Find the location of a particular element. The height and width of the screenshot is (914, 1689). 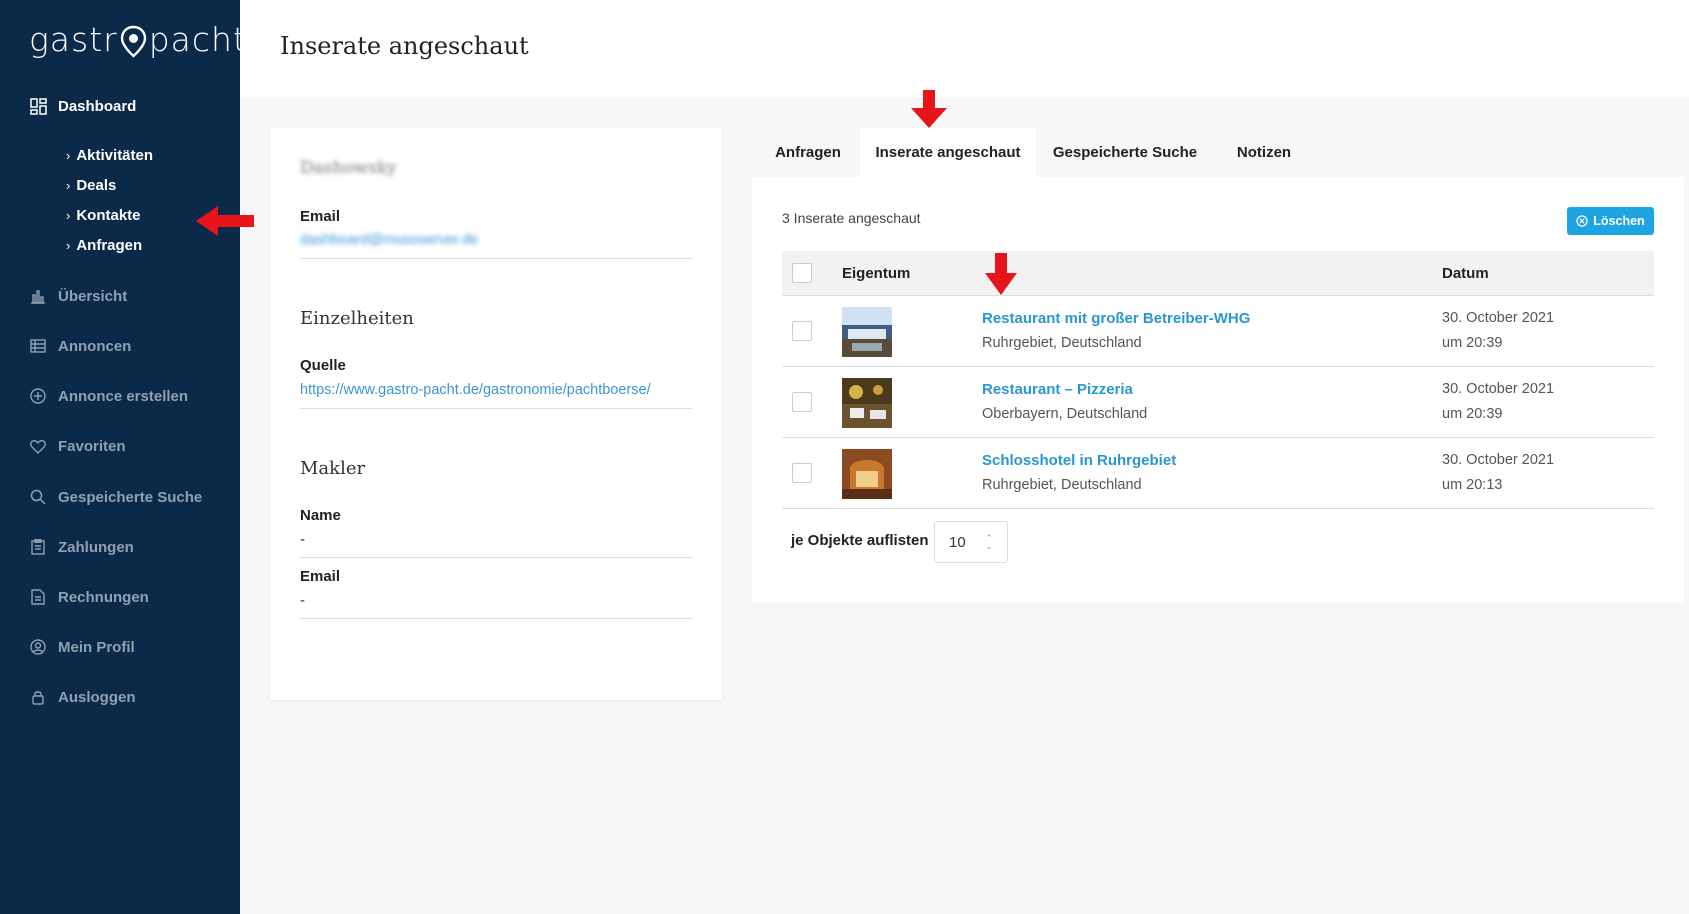

listing-time: um 20:13 is located at coordinates (1472, 485).